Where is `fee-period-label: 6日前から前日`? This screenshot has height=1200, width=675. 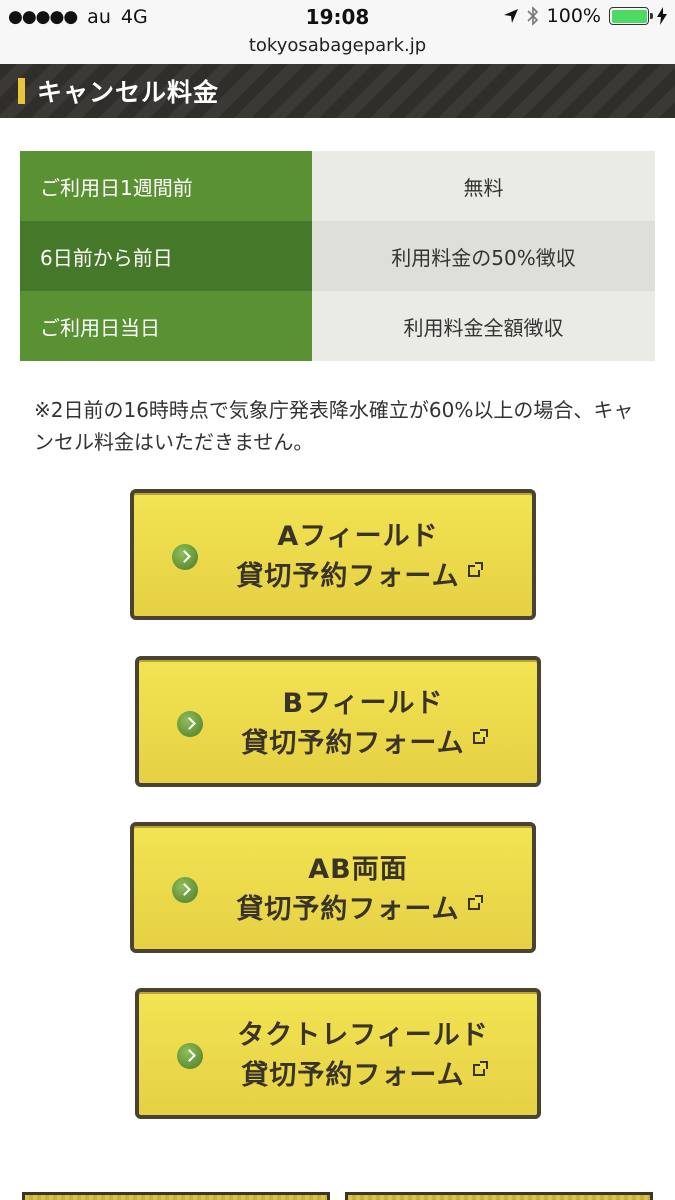
fee-period-label: 6日前から前日 is located at coordinates (166, 256).